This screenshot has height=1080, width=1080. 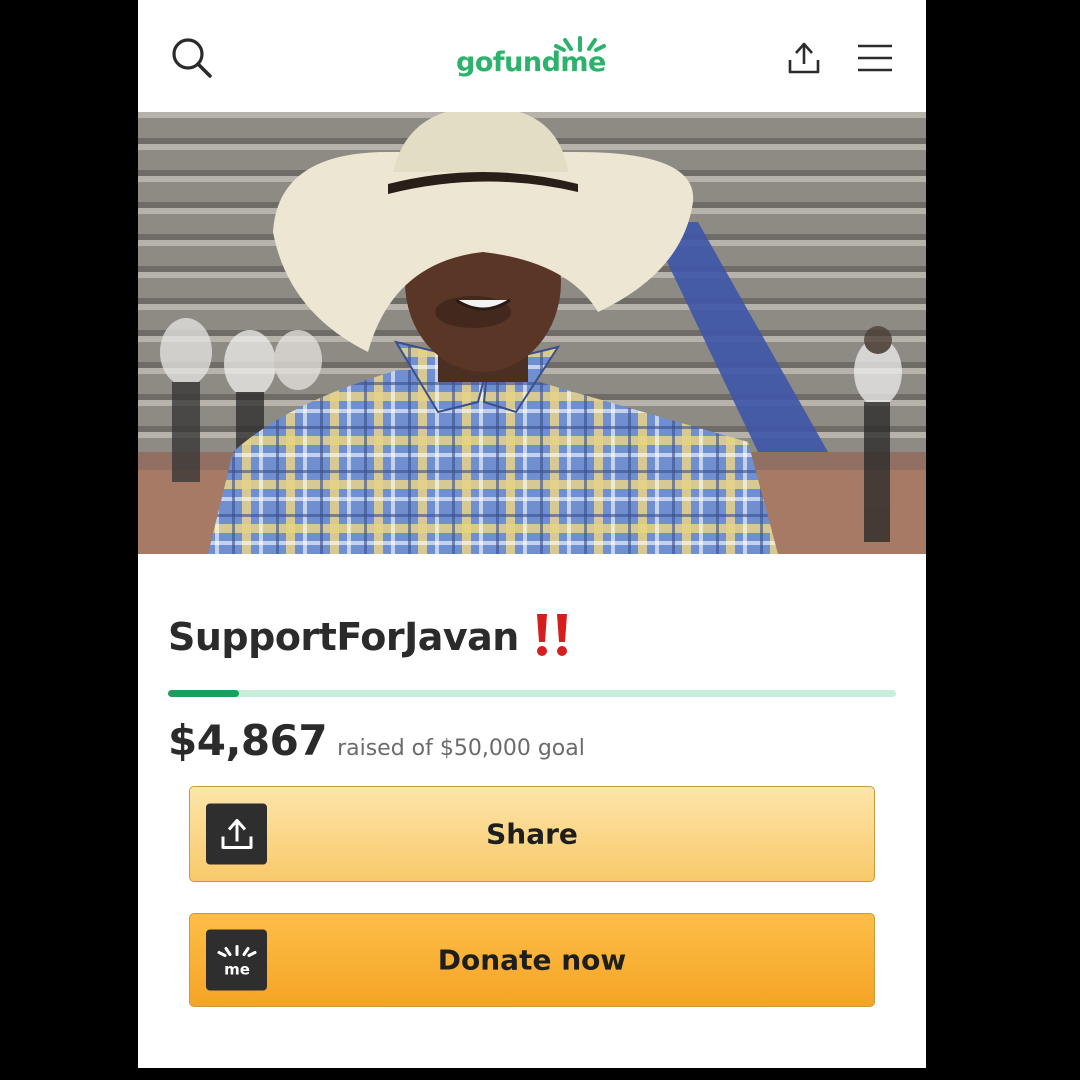 I want to click on share-button: Share, so click(x=532, y=834).